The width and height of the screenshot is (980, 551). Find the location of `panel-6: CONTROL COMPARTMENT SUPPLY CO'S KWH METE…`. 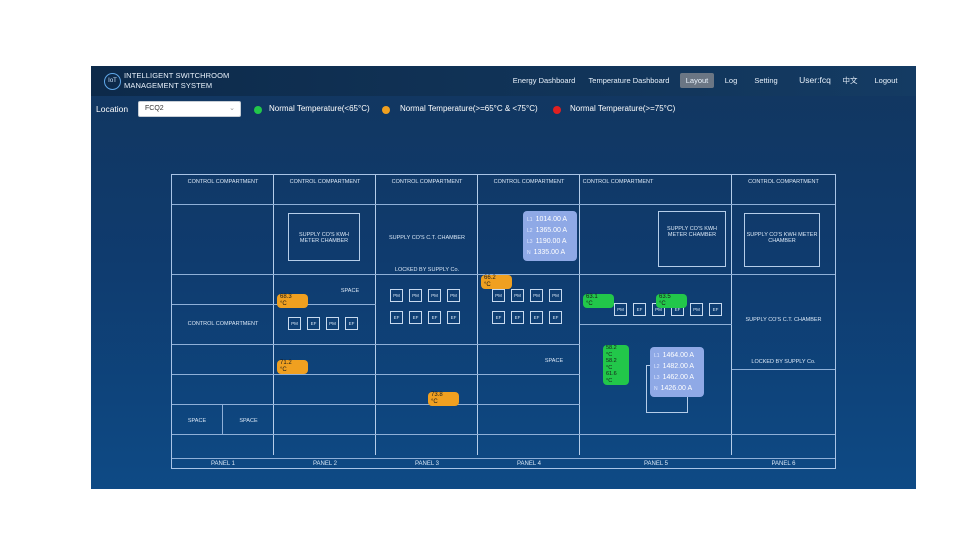

panel-6: CONTROL COMPARTMENT SUPPLY CO'S KWH METE… is located at coordinates (783, 315).